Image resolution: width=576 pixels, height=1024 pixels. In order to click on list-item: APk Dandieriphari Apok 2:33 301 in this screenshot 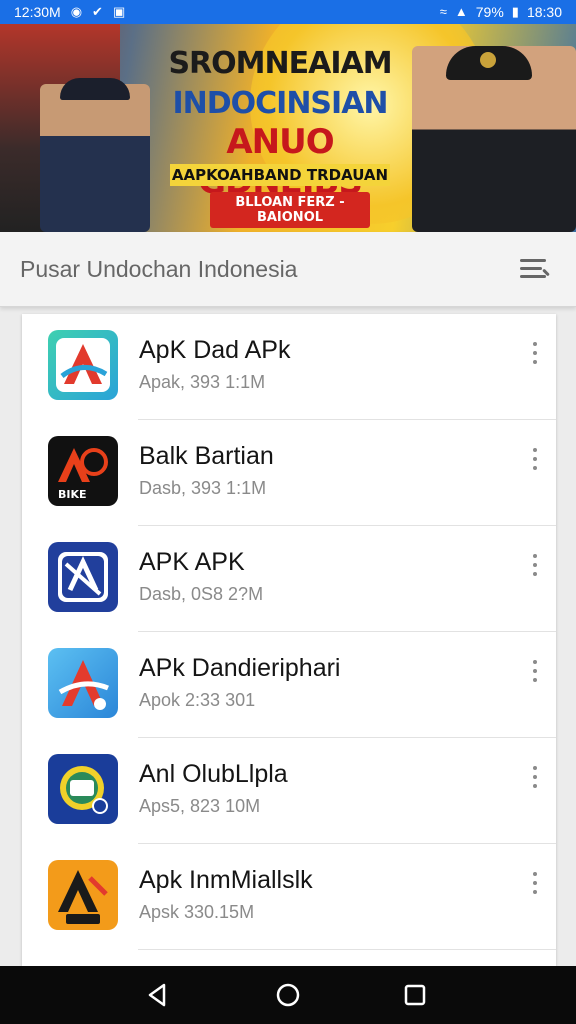, I will do `click(289, 685)`.